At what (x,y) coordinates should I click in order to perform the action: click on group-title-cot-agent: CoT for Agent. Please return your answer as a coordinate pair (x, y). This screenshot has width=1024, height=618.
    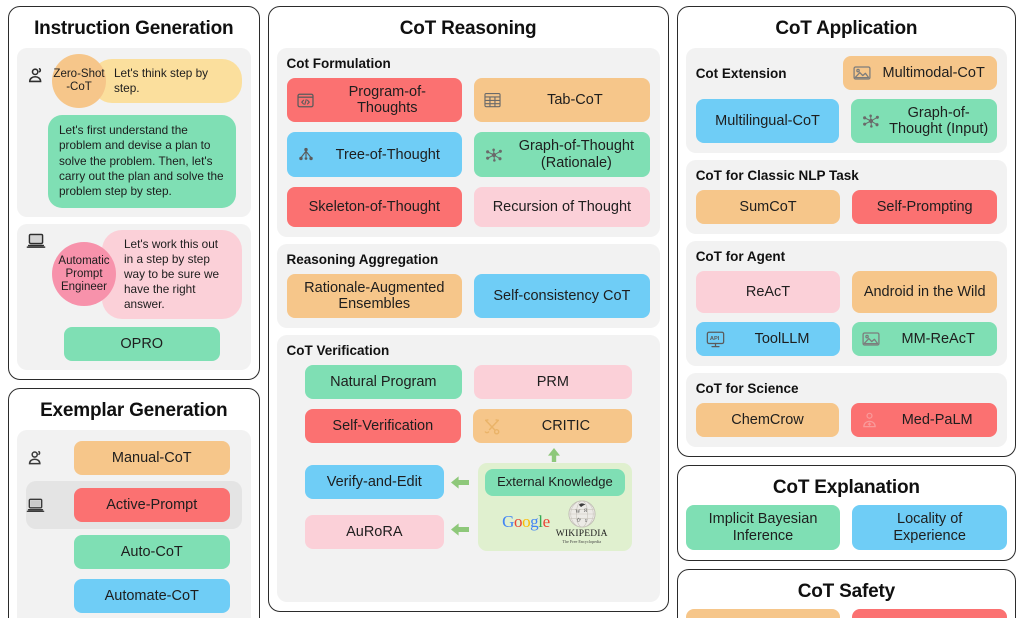
    Looking at the image, I should click on (740, 257).